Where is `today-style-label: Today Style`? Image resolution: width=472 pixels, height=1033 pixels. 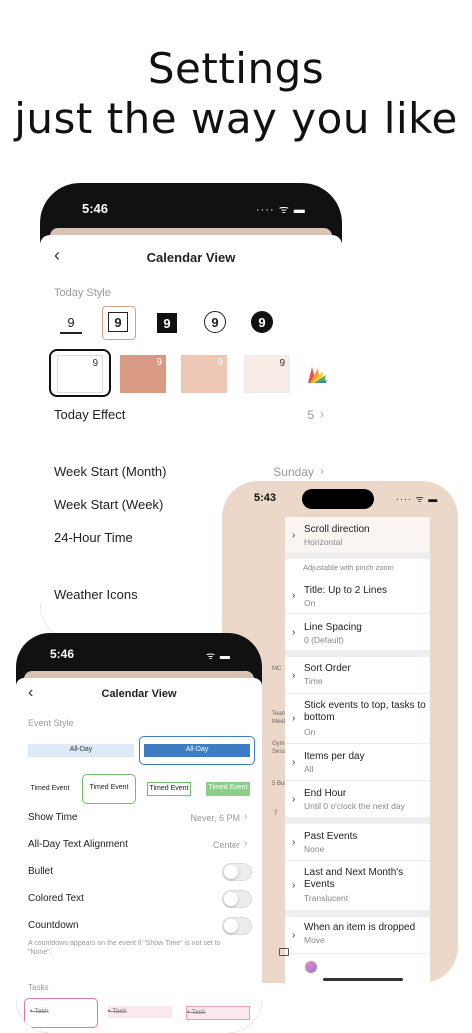 today-style-label: Today Style is located at coordinates (82, 293).